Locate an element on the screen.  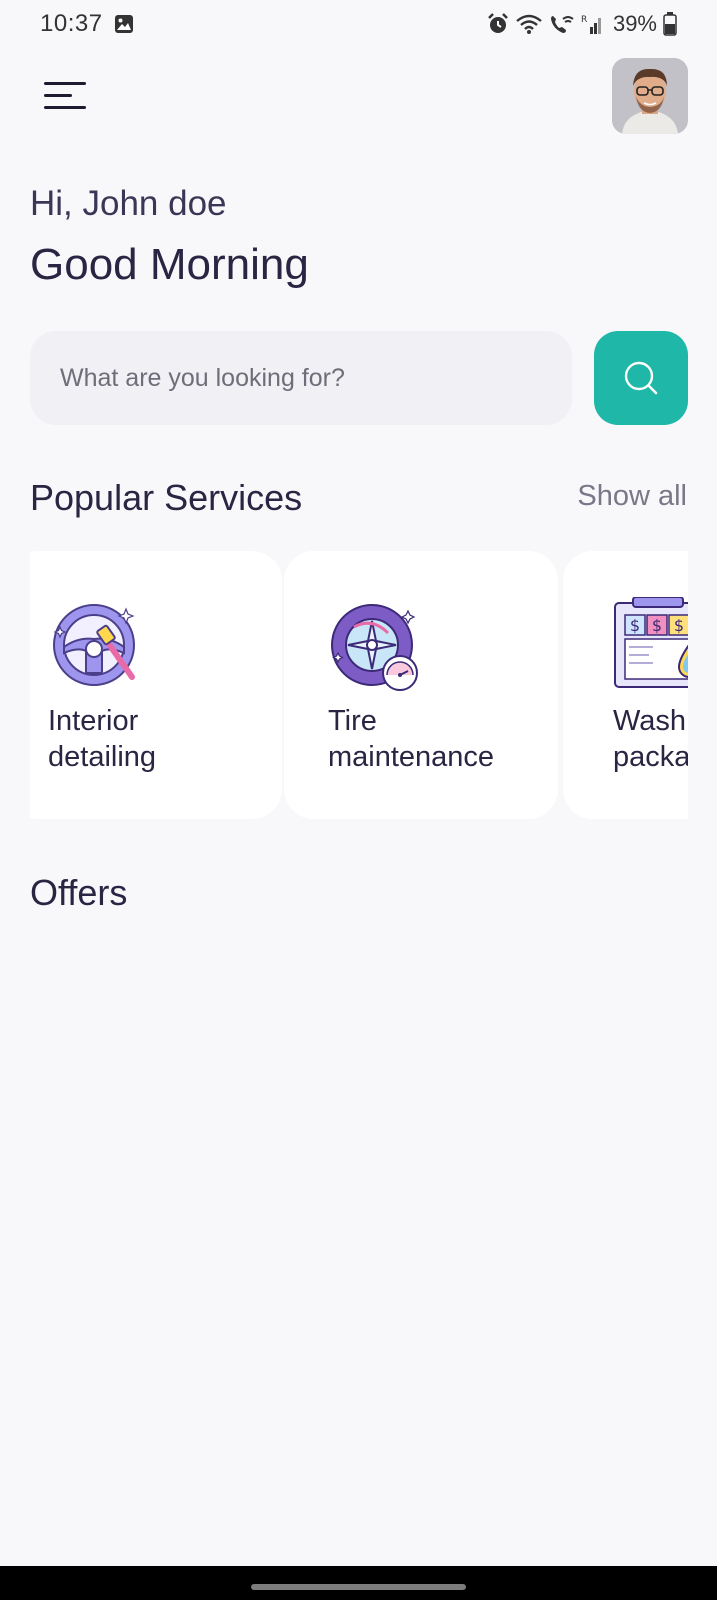
system-navigation-bar is located at coordinates (358, 1583).